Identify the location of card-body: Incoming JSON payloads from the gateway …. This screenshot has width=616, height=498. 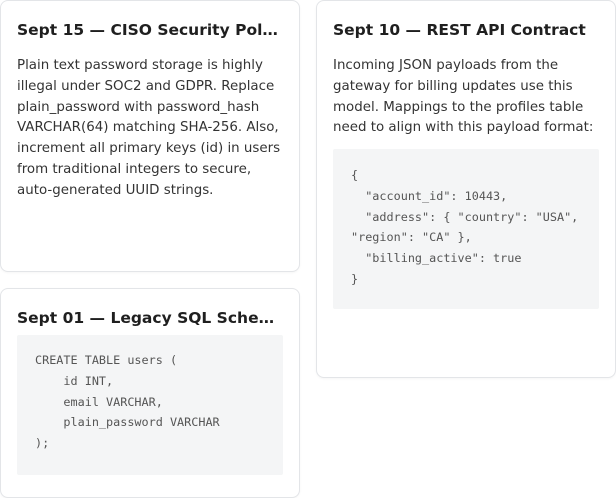
(463, 97).